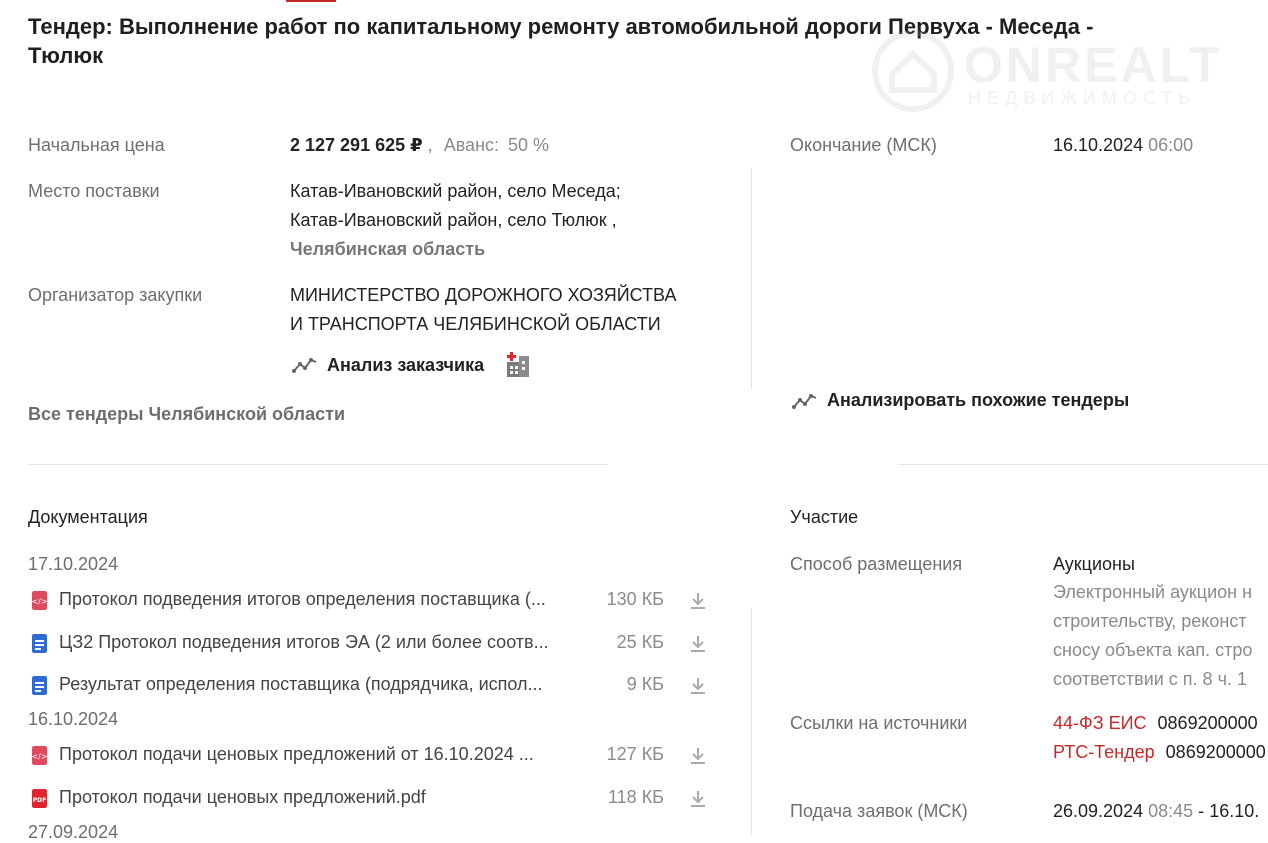 The width and height of the screenshot is (1268, 843). Describe the element at coordinates (1234, 811) in the screenshot. I see `apply-end-date: 16.10.` at that location.